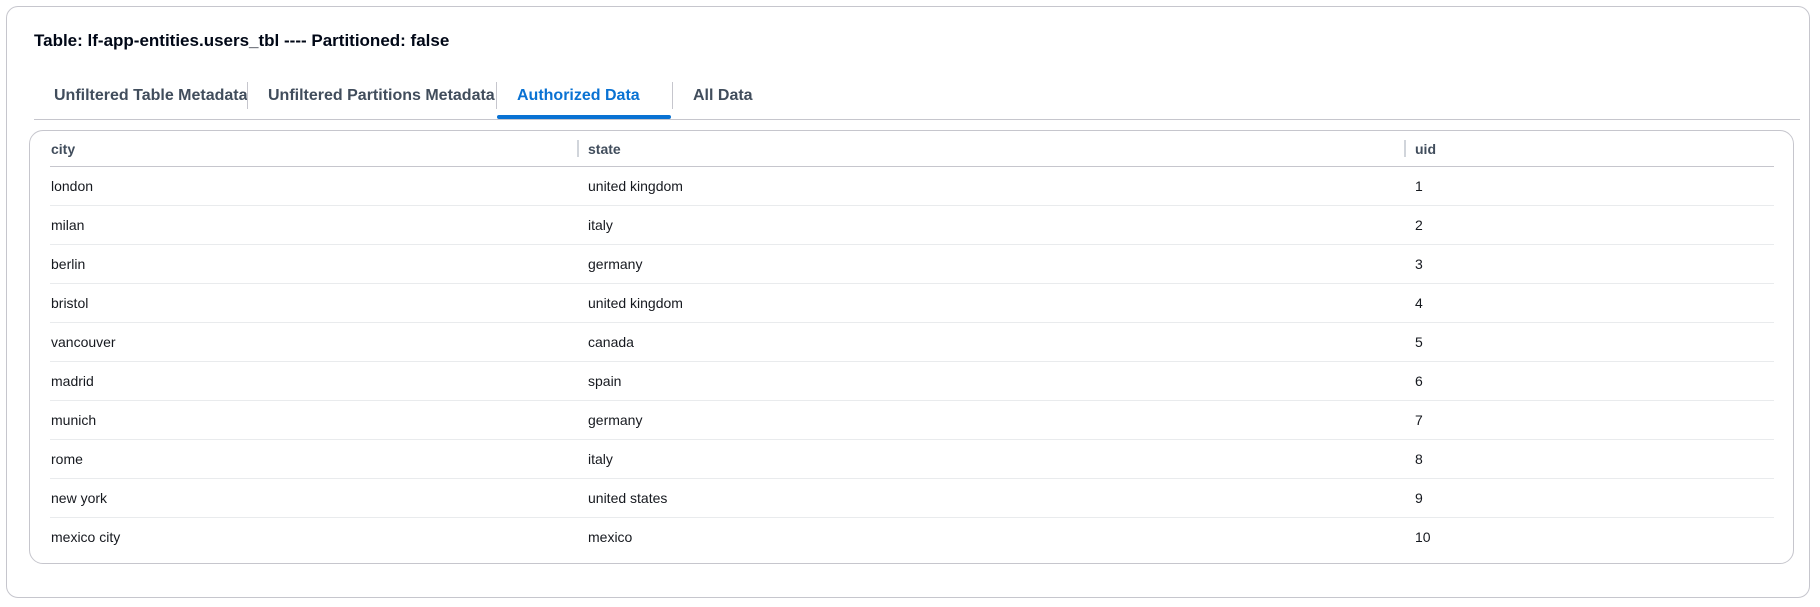 This screenshot has width=1820, height=607. Describe the element at coordinates (1594, 186) in the screenshot. I see `uid-cell: 1` at that location.